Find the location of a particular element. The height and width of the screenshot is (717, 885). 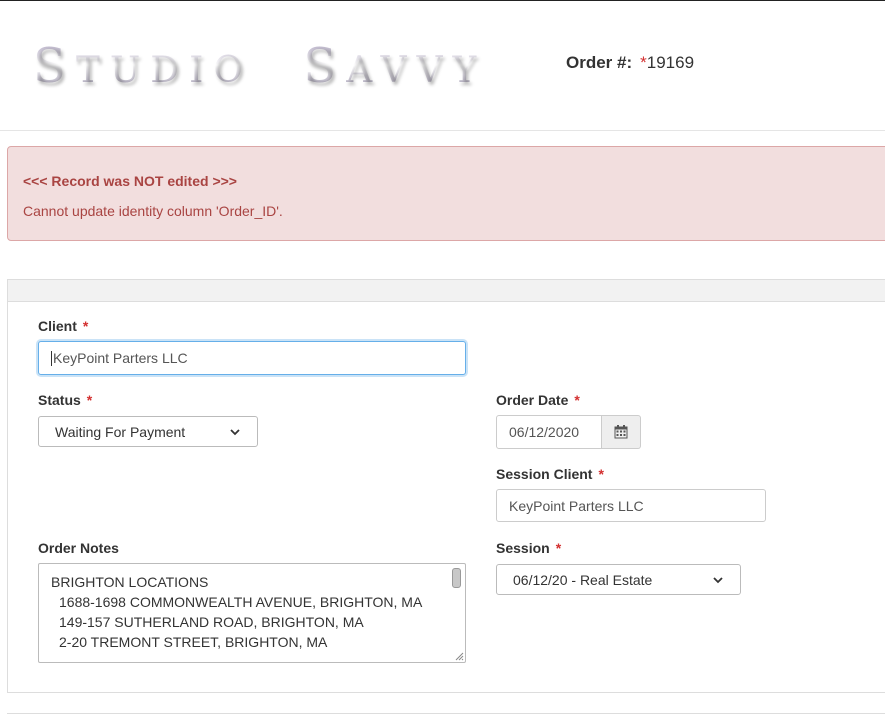

order-notes-line: 2-20 TREMONT STREET, BRIGHTON, MA is located at coordinates (193, 642).